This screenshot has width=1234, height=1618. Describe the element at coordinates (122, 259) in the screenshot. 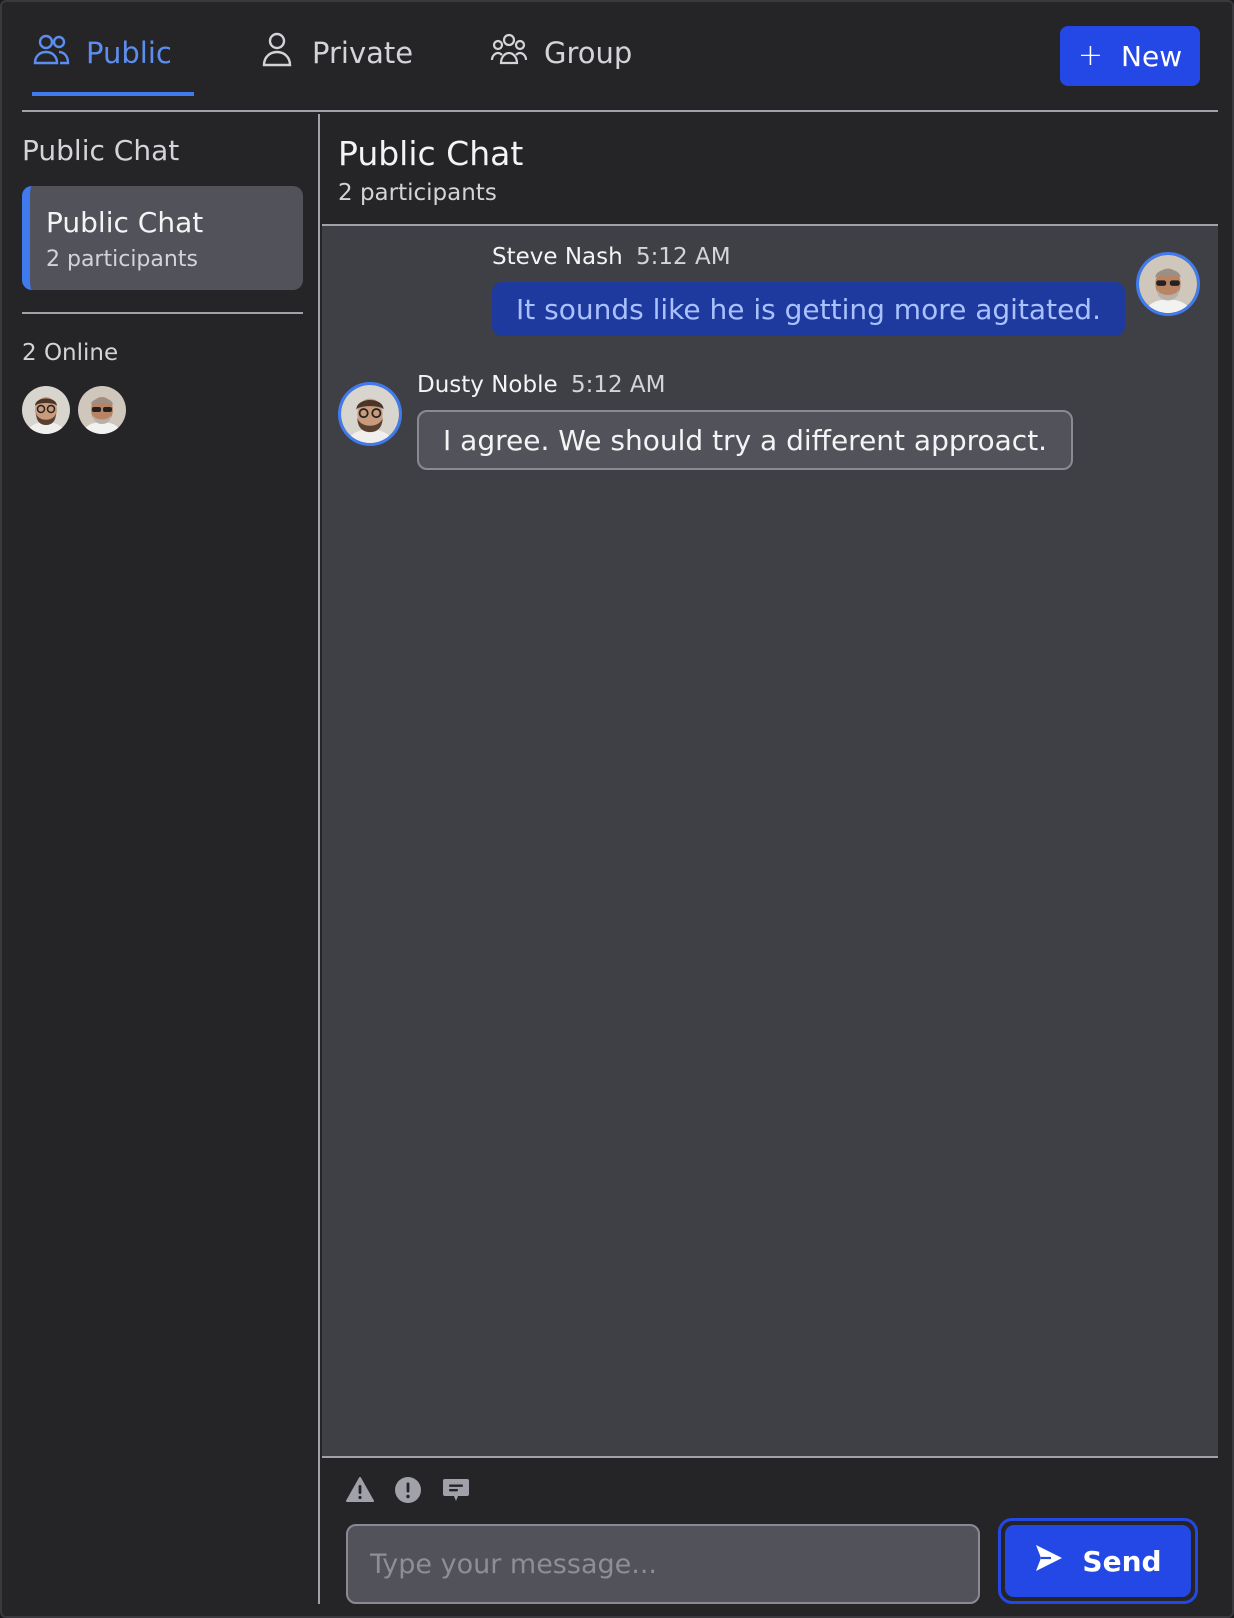

I see `room-participants: 2 participants` at that location.